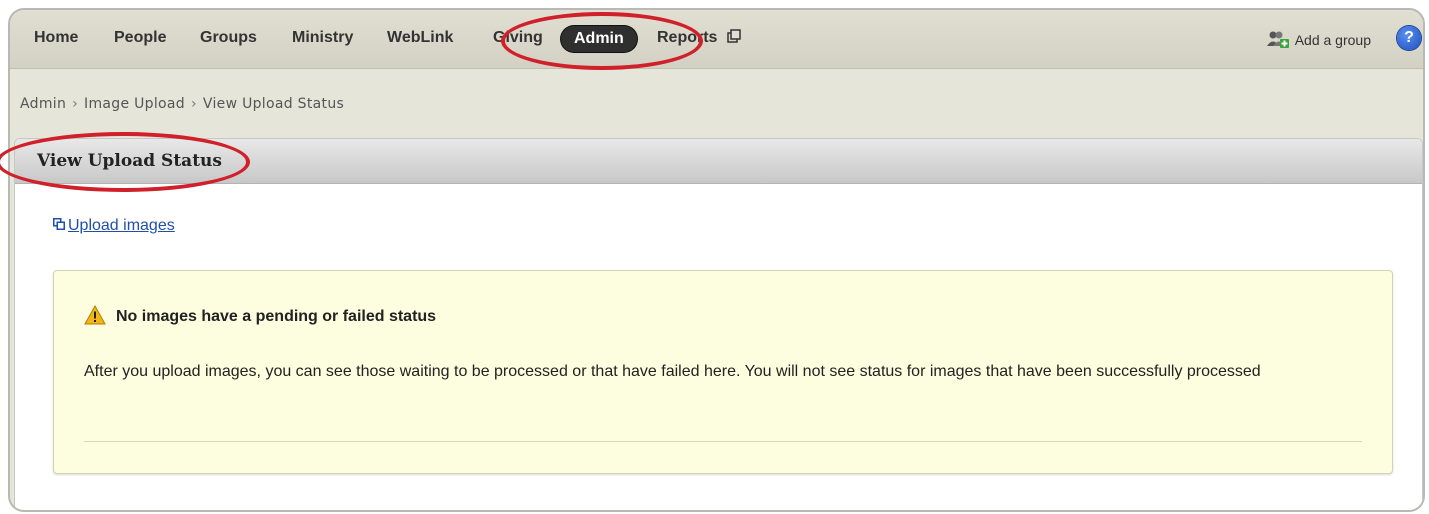  What do you see at coordinates (718, 161) in the screenshot?
I see `panel-header: View Upload Status` at bounding box center [718, 161].